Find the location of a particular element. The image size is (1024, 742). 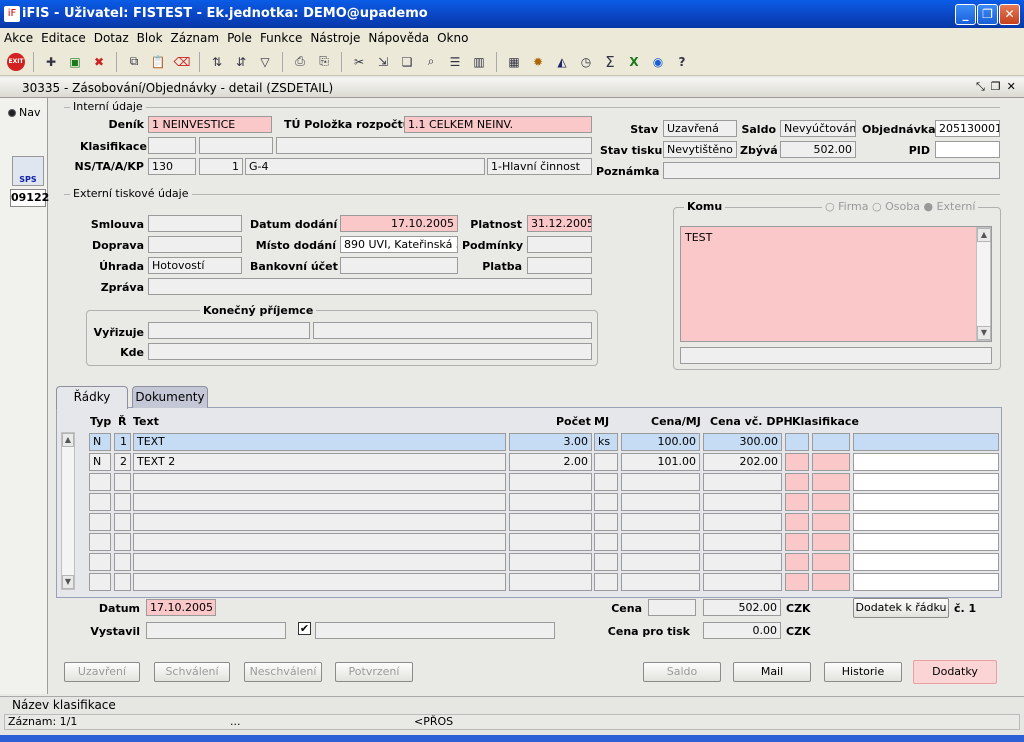

kde-field is located at coordinates (370, 351).